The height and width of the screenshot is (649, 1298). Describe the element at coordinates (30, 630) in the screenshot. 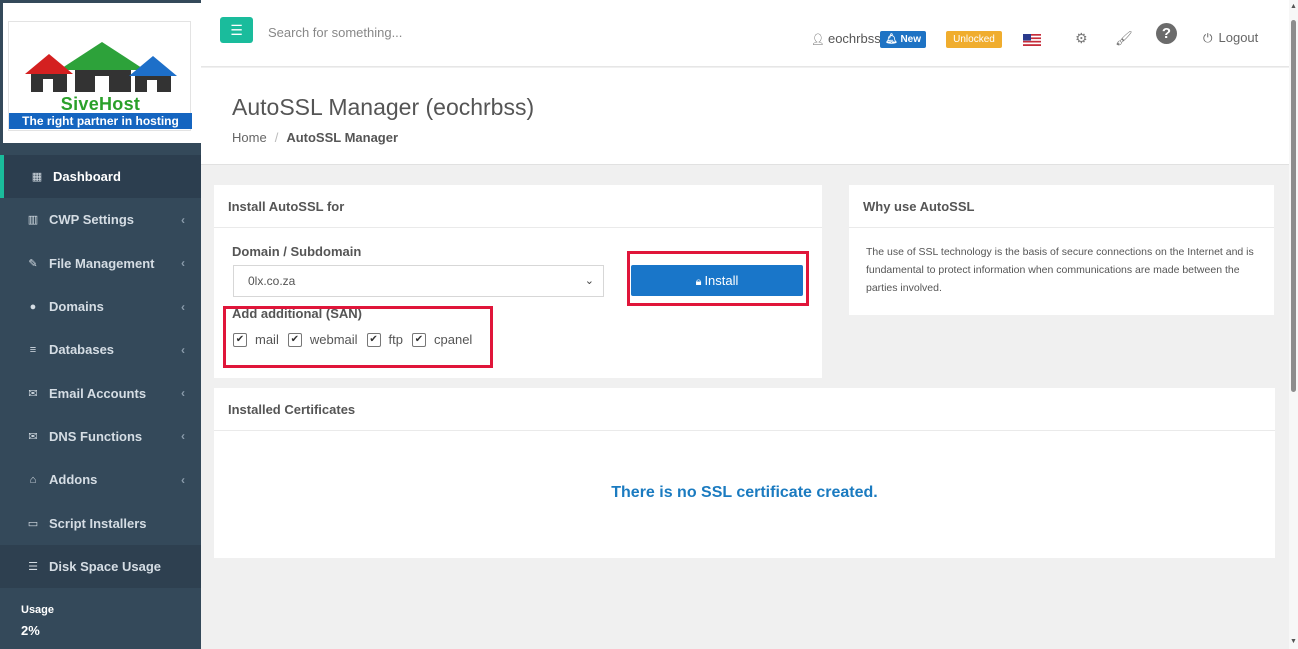

I see `usage-value: 2%` at that location.